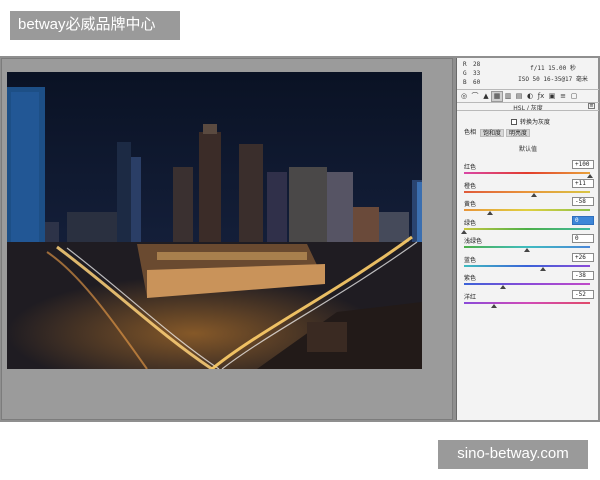 Image resolution: width=600 pixels, height=480 pixels. Describe the element at coordinates (513, 454) in the screenshot. I see `watermark-bottom: sino-betway.com` at that location.